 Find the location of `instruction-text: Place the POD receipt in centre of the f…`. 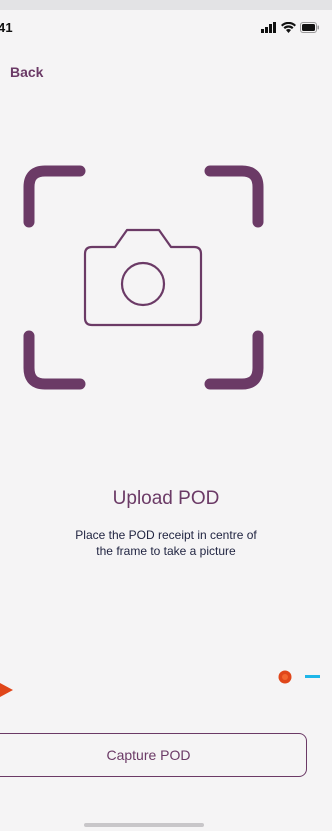

instruction-text: Place the POD receipt in centre of the f… is located at coordinates (166, 543).